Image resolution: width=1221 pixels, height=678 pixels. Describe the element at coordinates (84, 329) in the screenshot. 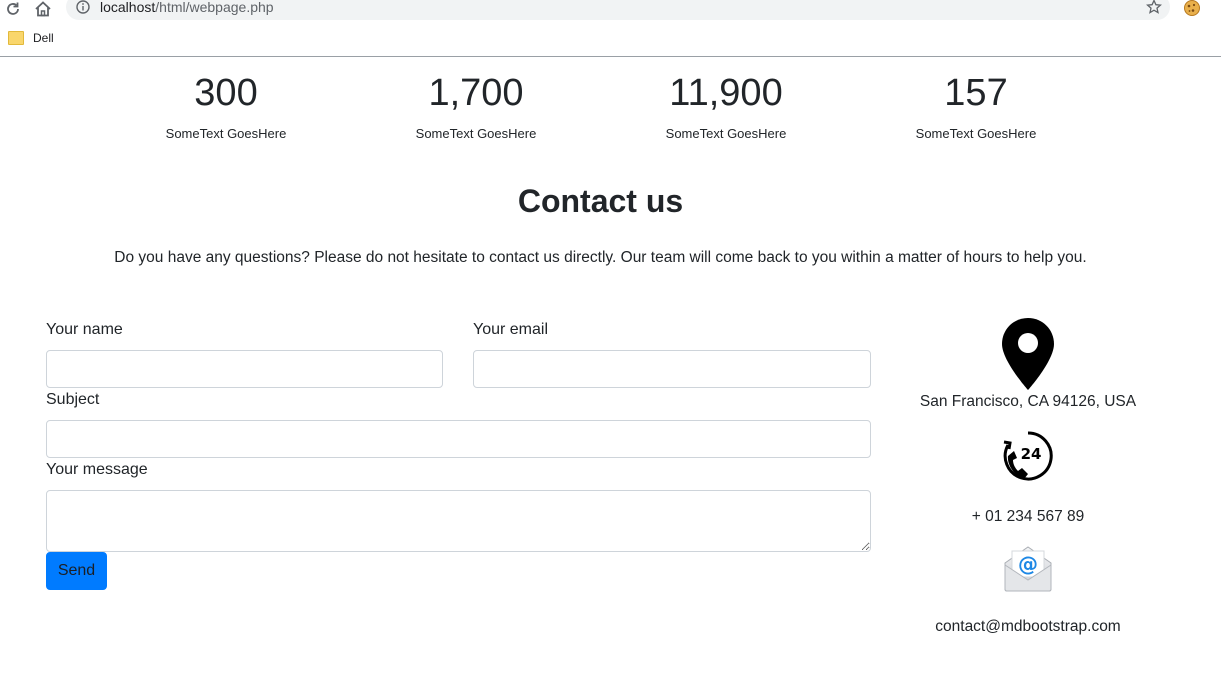

I see `name-label: Your name` at that location.